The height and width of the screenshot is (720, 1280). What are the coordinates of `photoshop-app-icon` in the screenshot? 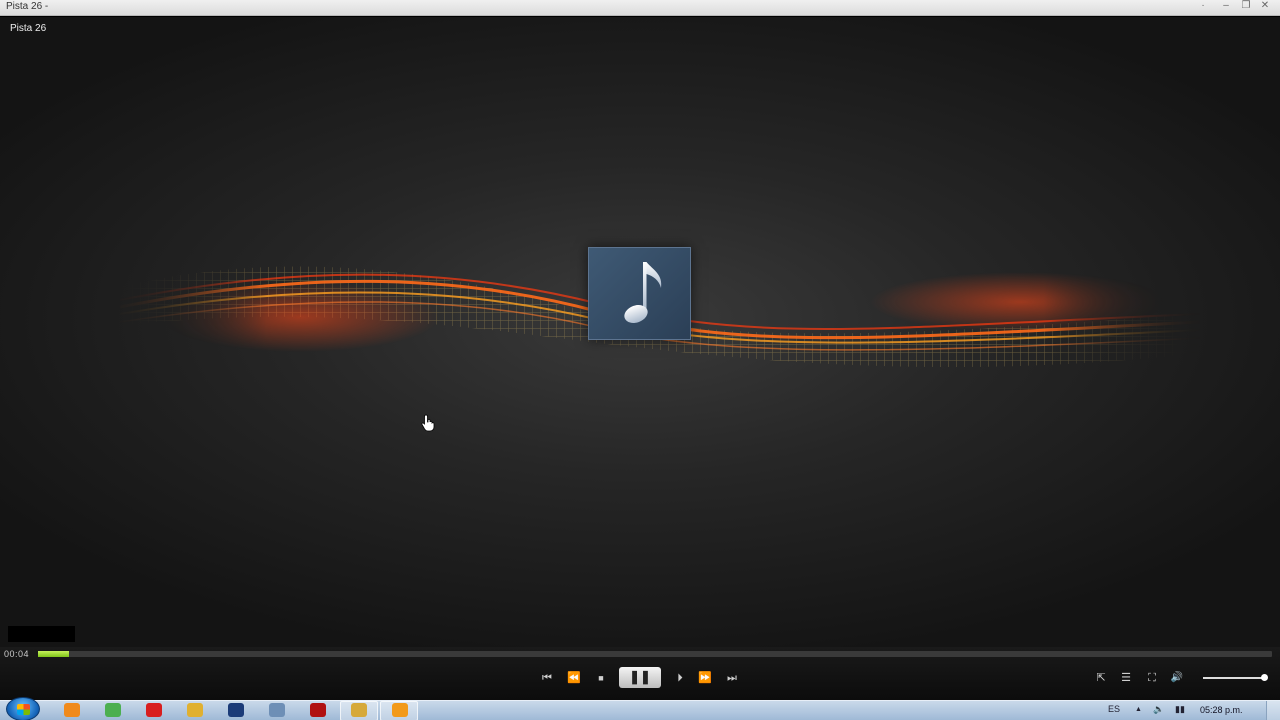 It's located at (236, 710).